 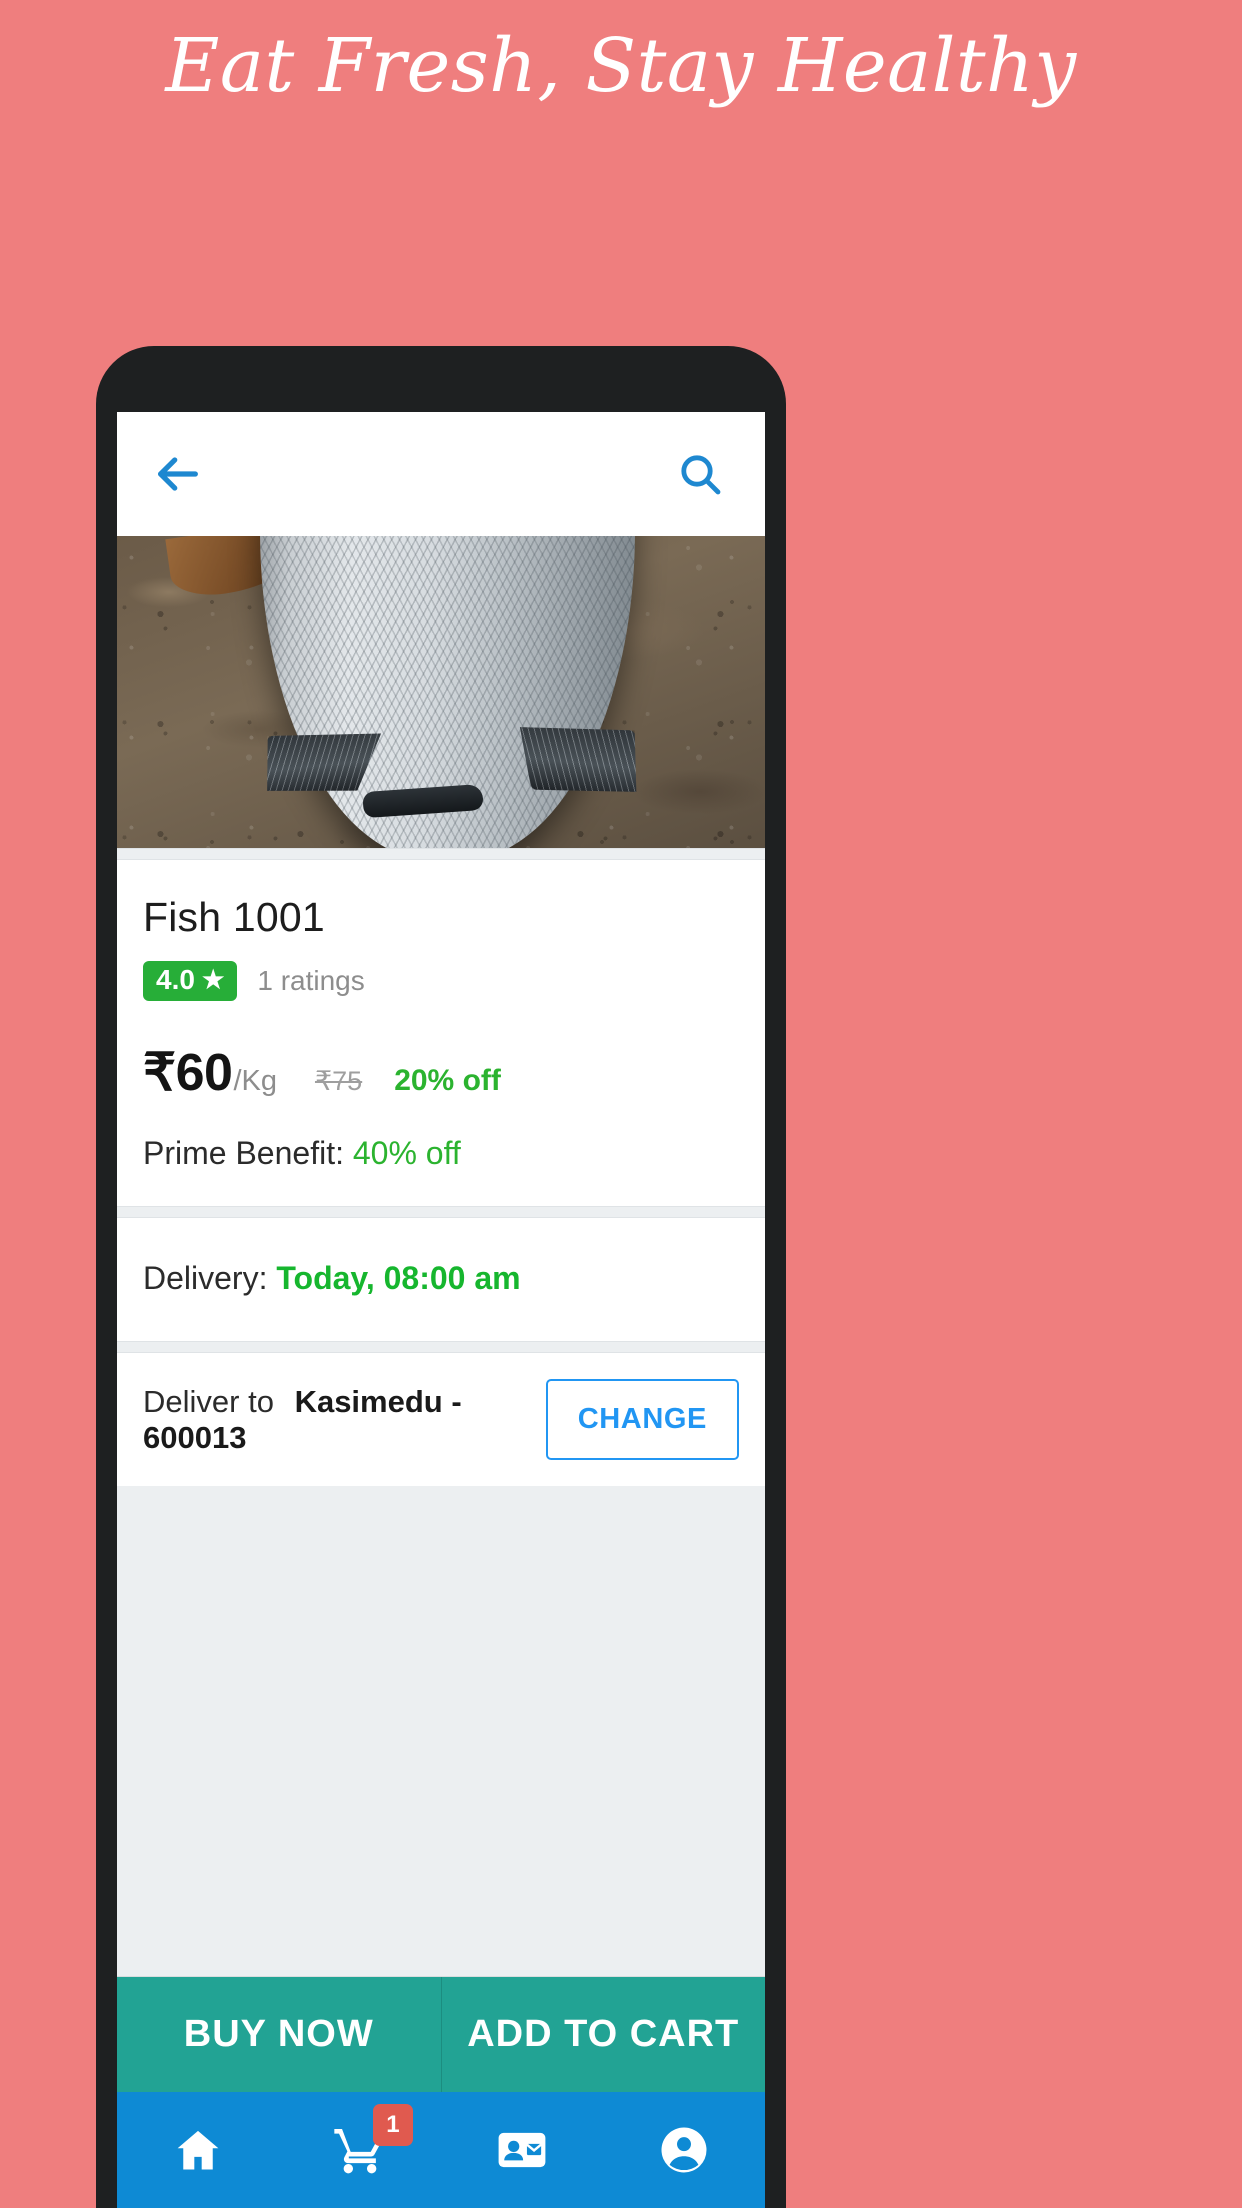 I want to click on delivery-label: Delivery:, so click(x=205, y=1278).